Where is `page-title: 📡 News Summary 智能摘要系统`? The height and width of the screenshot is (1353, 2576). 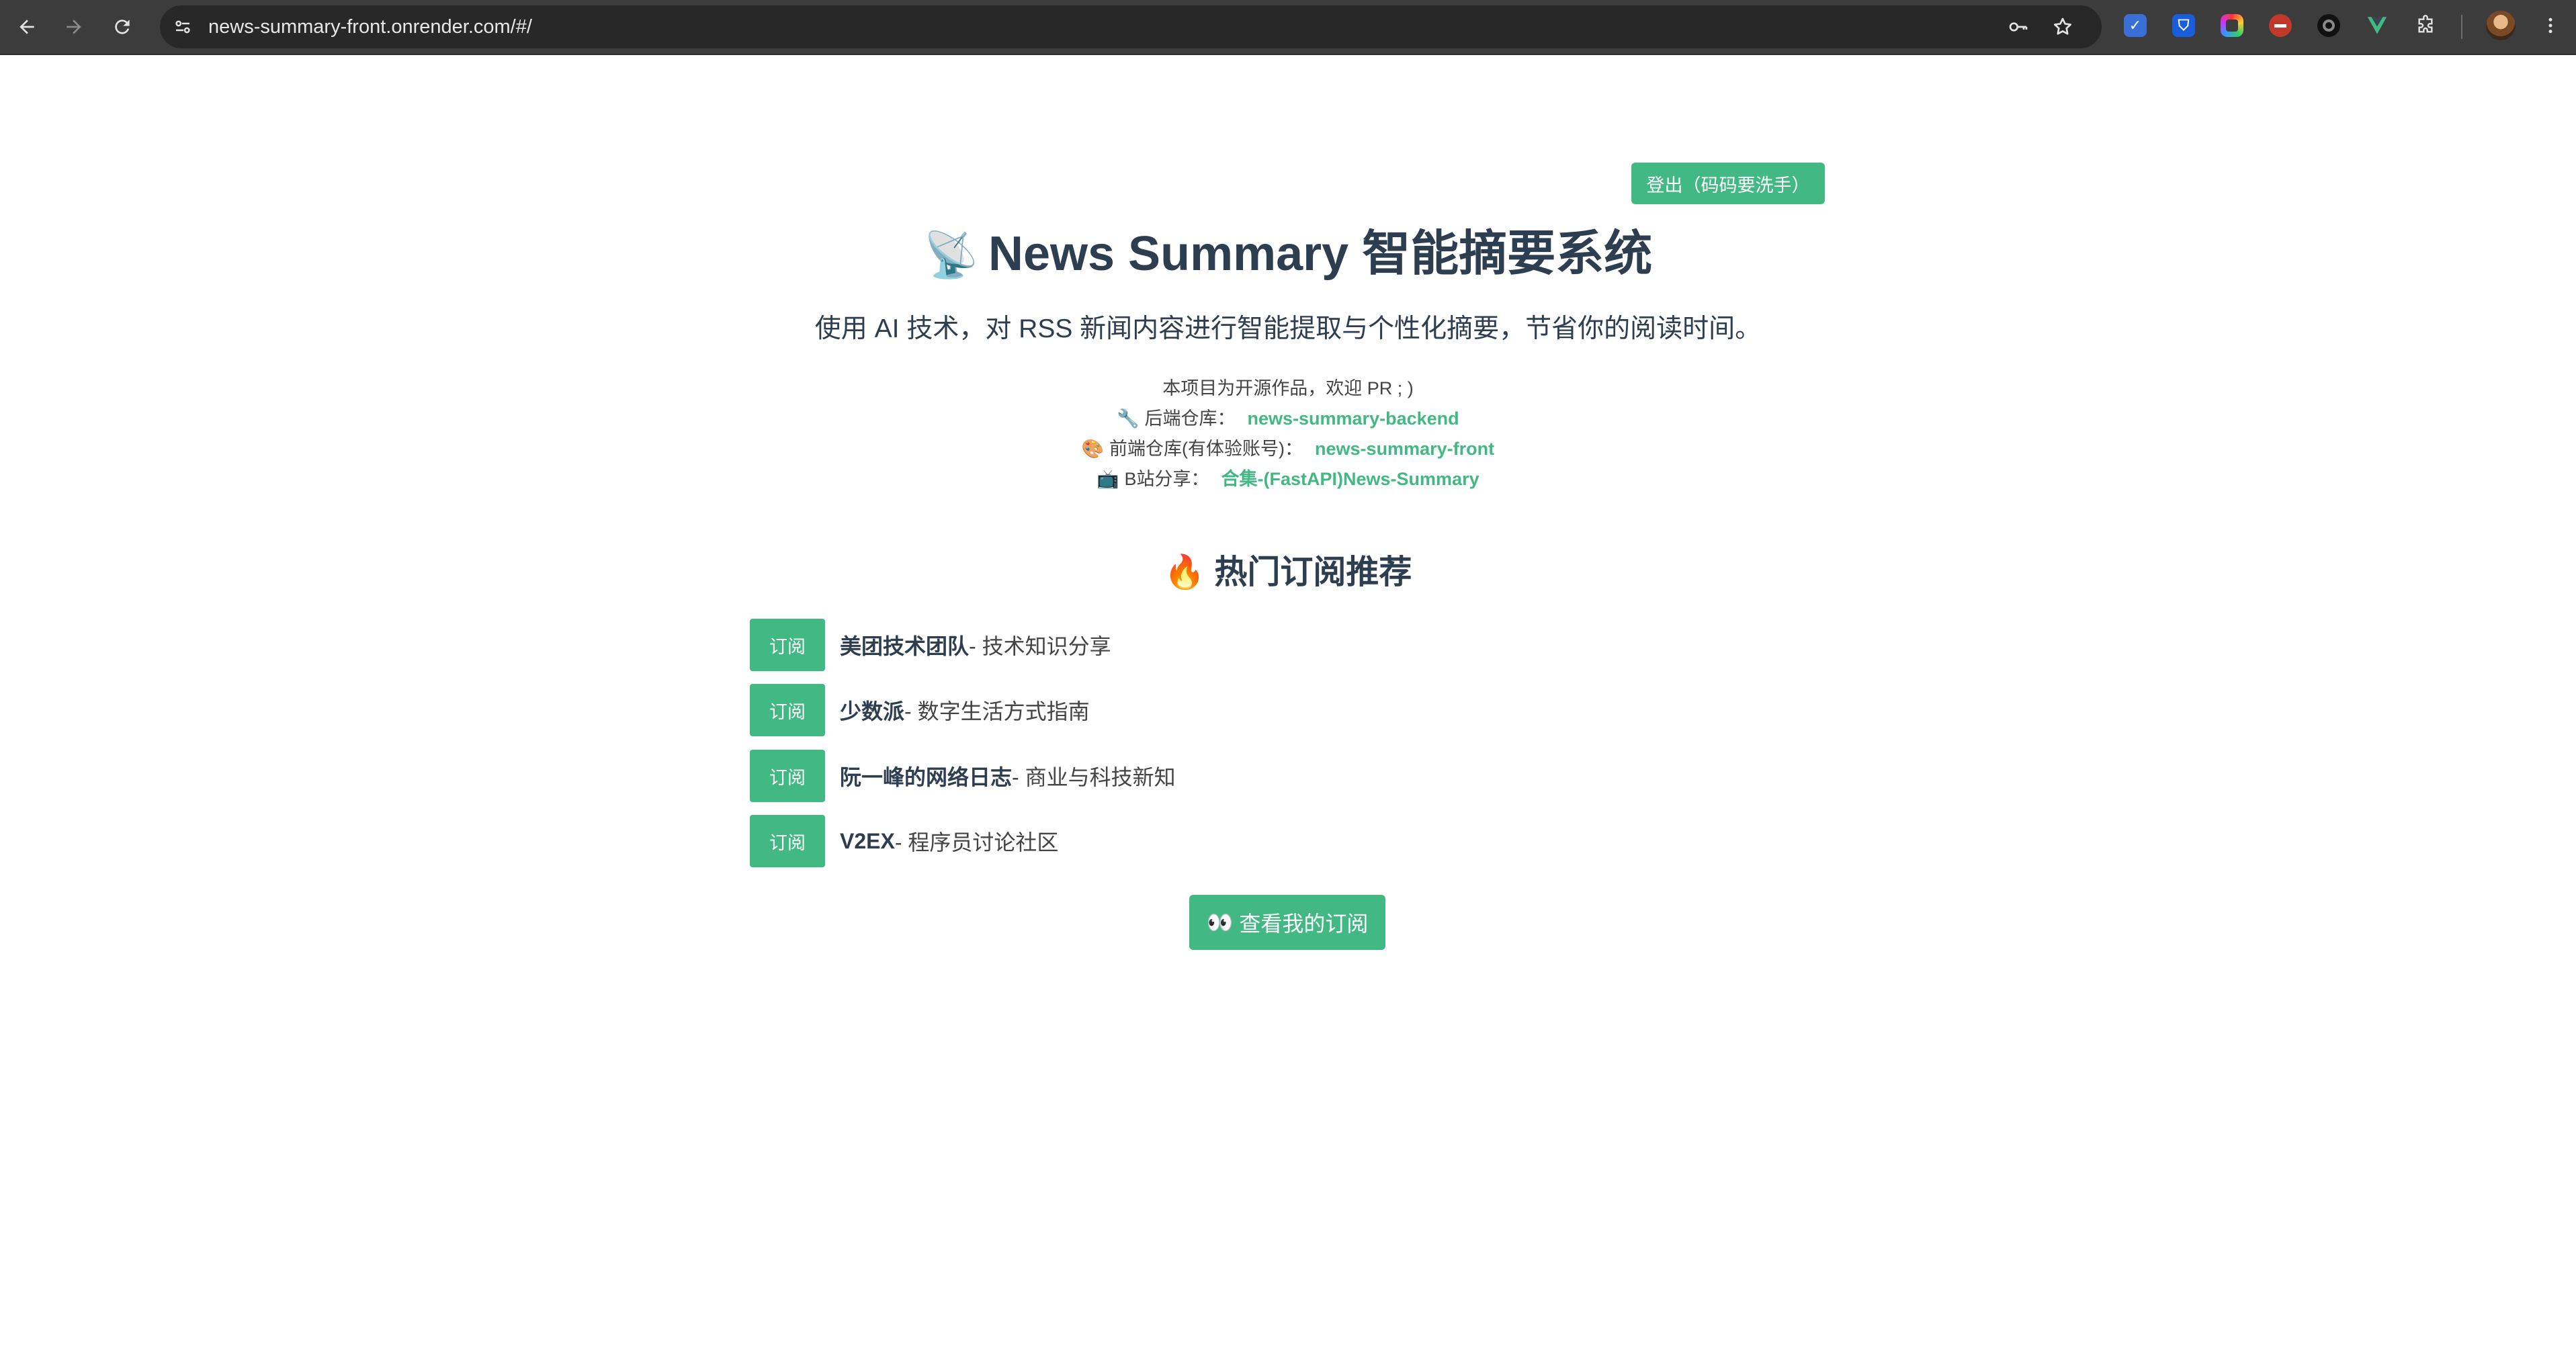 page-title: 📡 News Summary 智能摘要系统 is located at coordinates (1288, 249).